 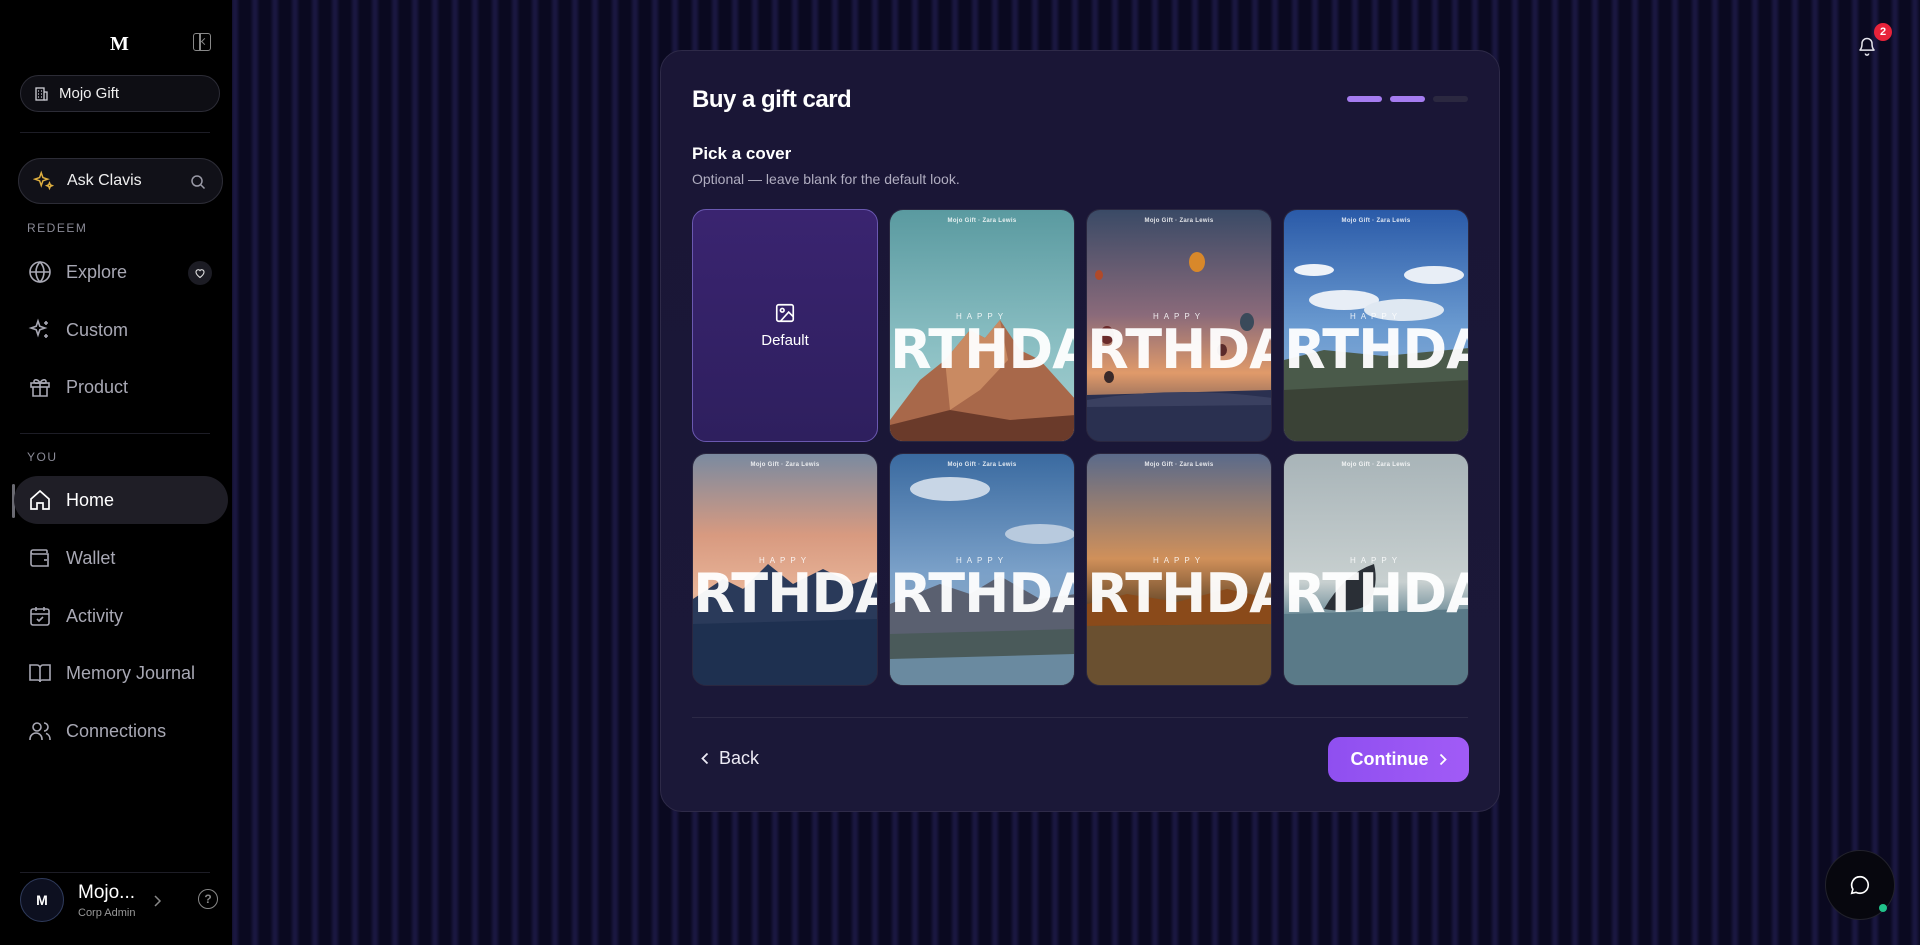 I want to click on sidebar-item-product: Product, so click(x=121, y=387).